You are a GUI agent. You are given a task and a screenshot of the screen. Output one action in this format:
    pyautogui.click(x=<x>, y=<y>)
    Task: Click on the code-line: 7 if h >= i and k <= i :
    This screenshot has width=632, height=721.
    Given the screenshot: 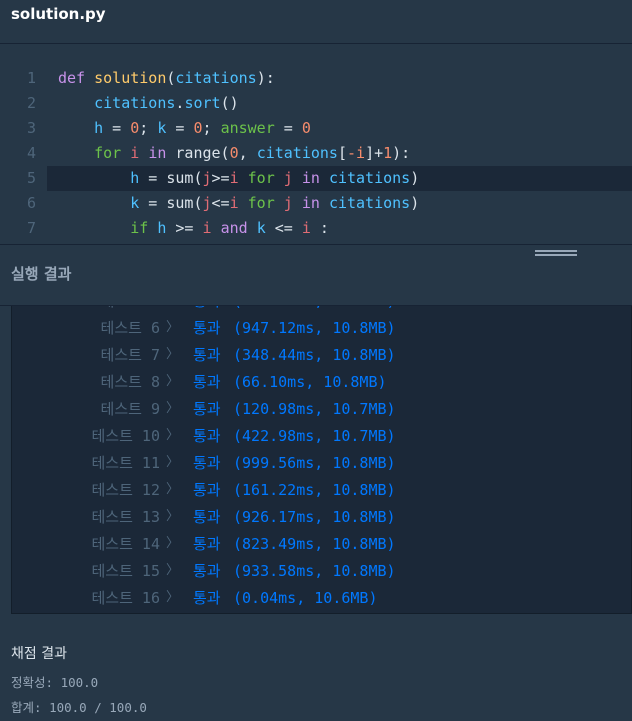 What is the action you would take?
    pyautogui.click(x=316, y=228)
    